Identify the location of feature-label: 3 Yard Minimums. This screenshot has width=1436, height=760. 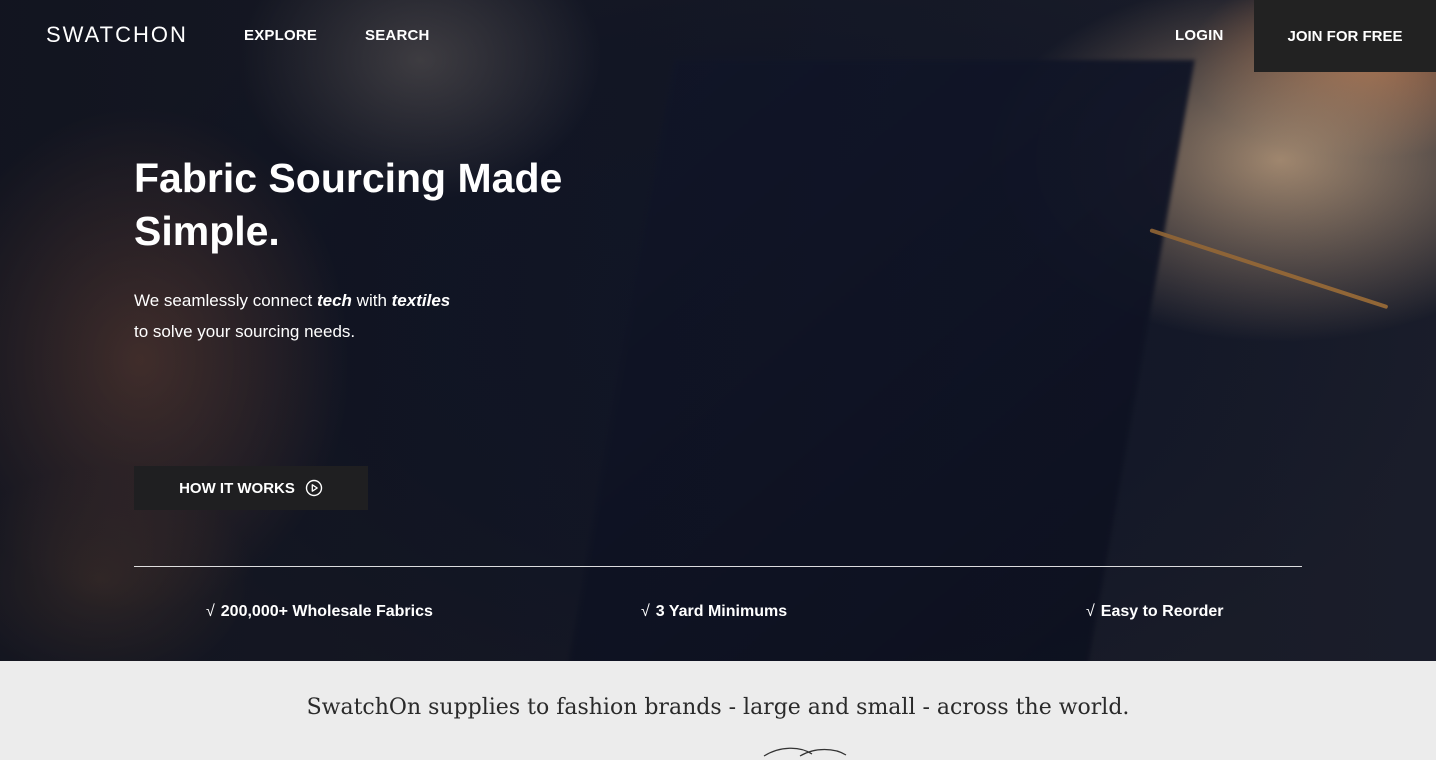
(721, 611).